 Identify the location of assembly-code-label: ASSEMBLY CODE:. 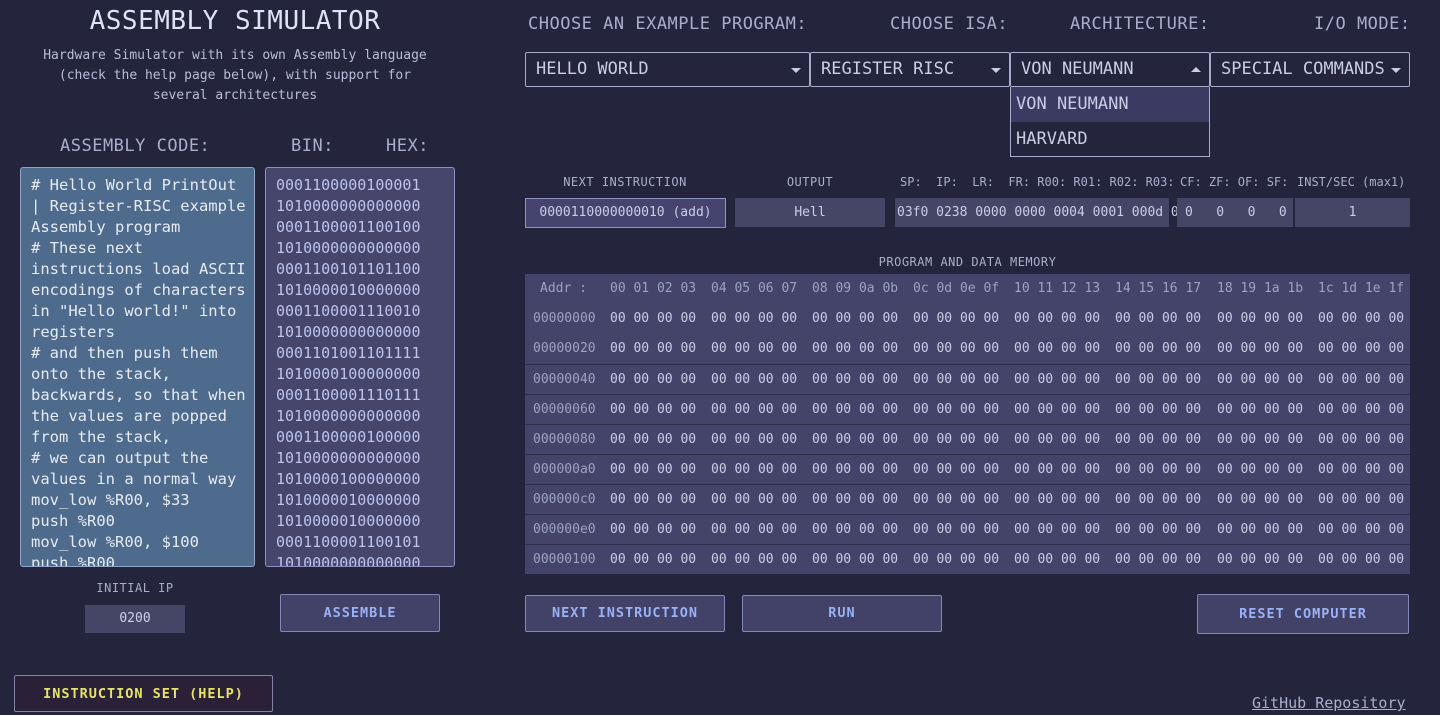
(135, 146).